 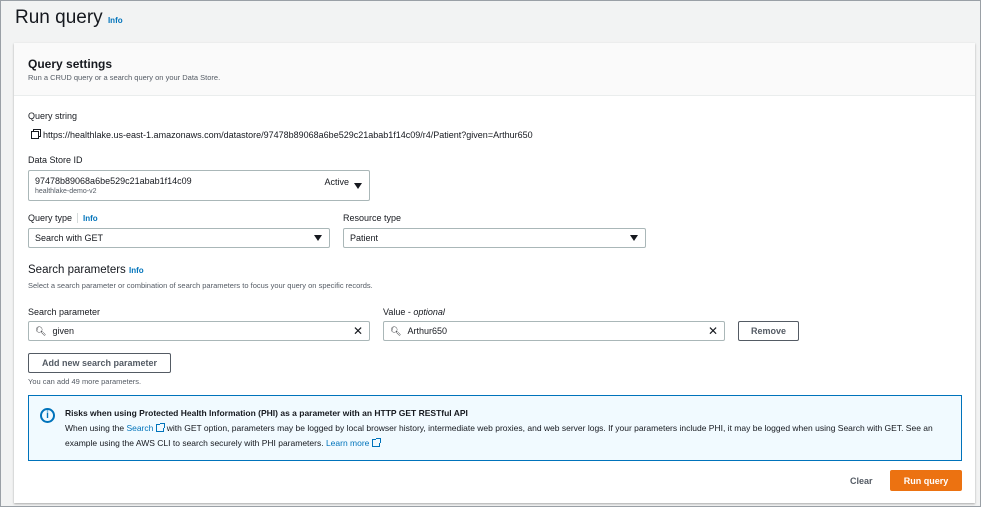 What do you see at coordinates (64, 312) in the screenshot?
I see `search-parameter-label: Search parameter` at bounding box center [64, 312].